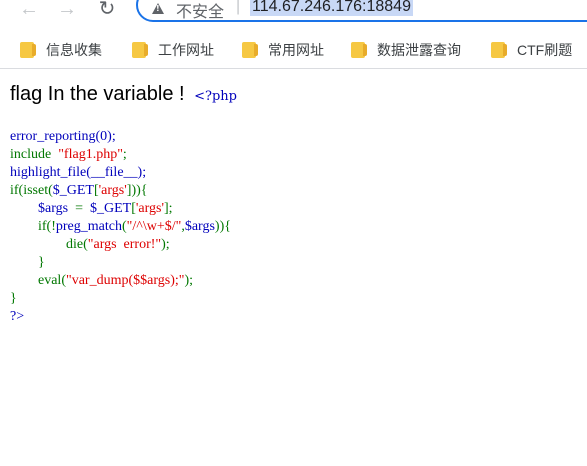 Image resolution: width=587 pixels, height=466 pixels. What do you see at coordinates (419, 50) in the screenshot?
I see `bookmark-label: 数据泄露查询` at bounding box center [419, 50].